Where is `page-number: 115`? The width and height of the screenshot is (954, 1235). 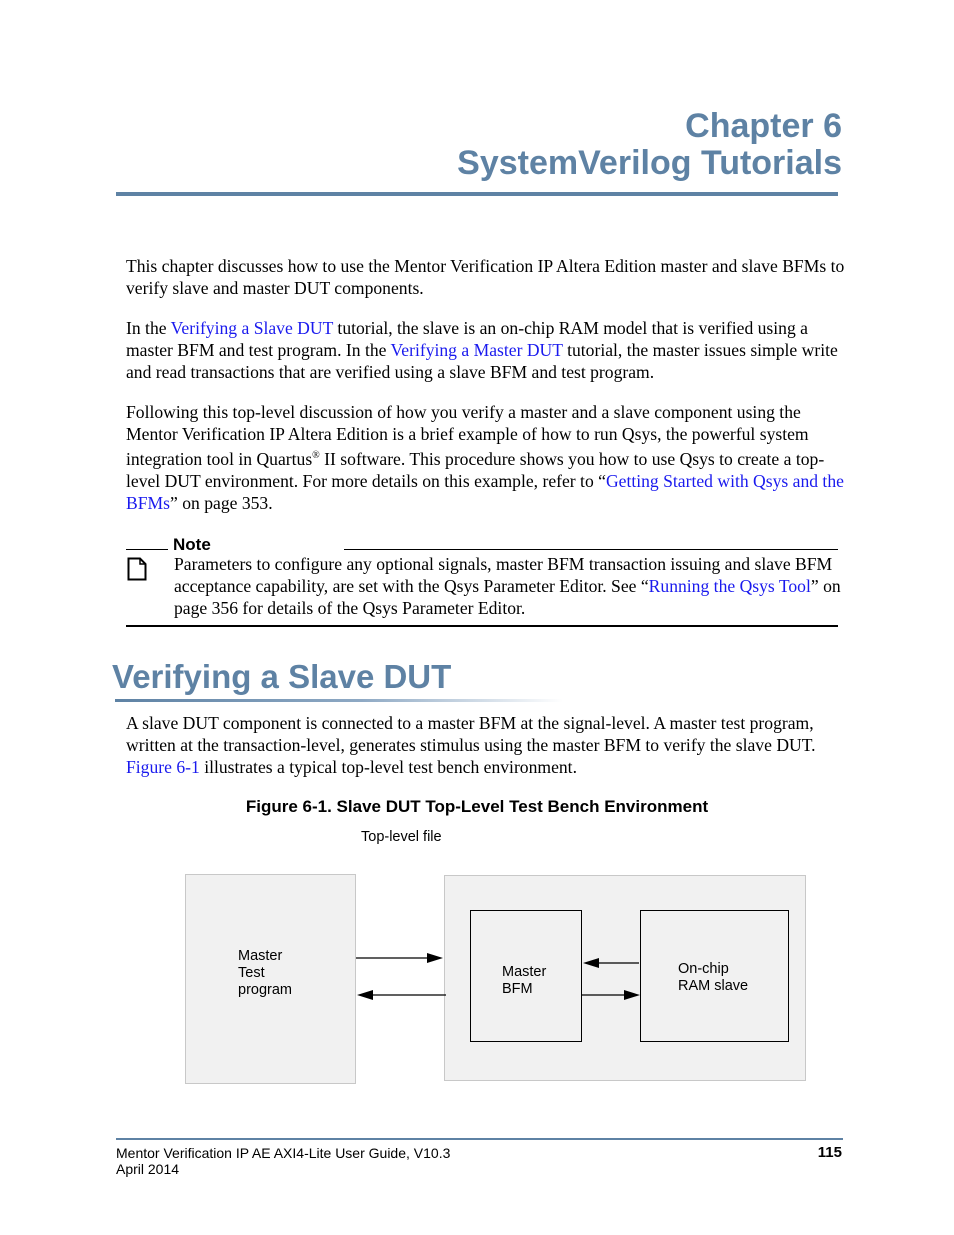 page-number: 115 is located at coordinates (829, 1152).